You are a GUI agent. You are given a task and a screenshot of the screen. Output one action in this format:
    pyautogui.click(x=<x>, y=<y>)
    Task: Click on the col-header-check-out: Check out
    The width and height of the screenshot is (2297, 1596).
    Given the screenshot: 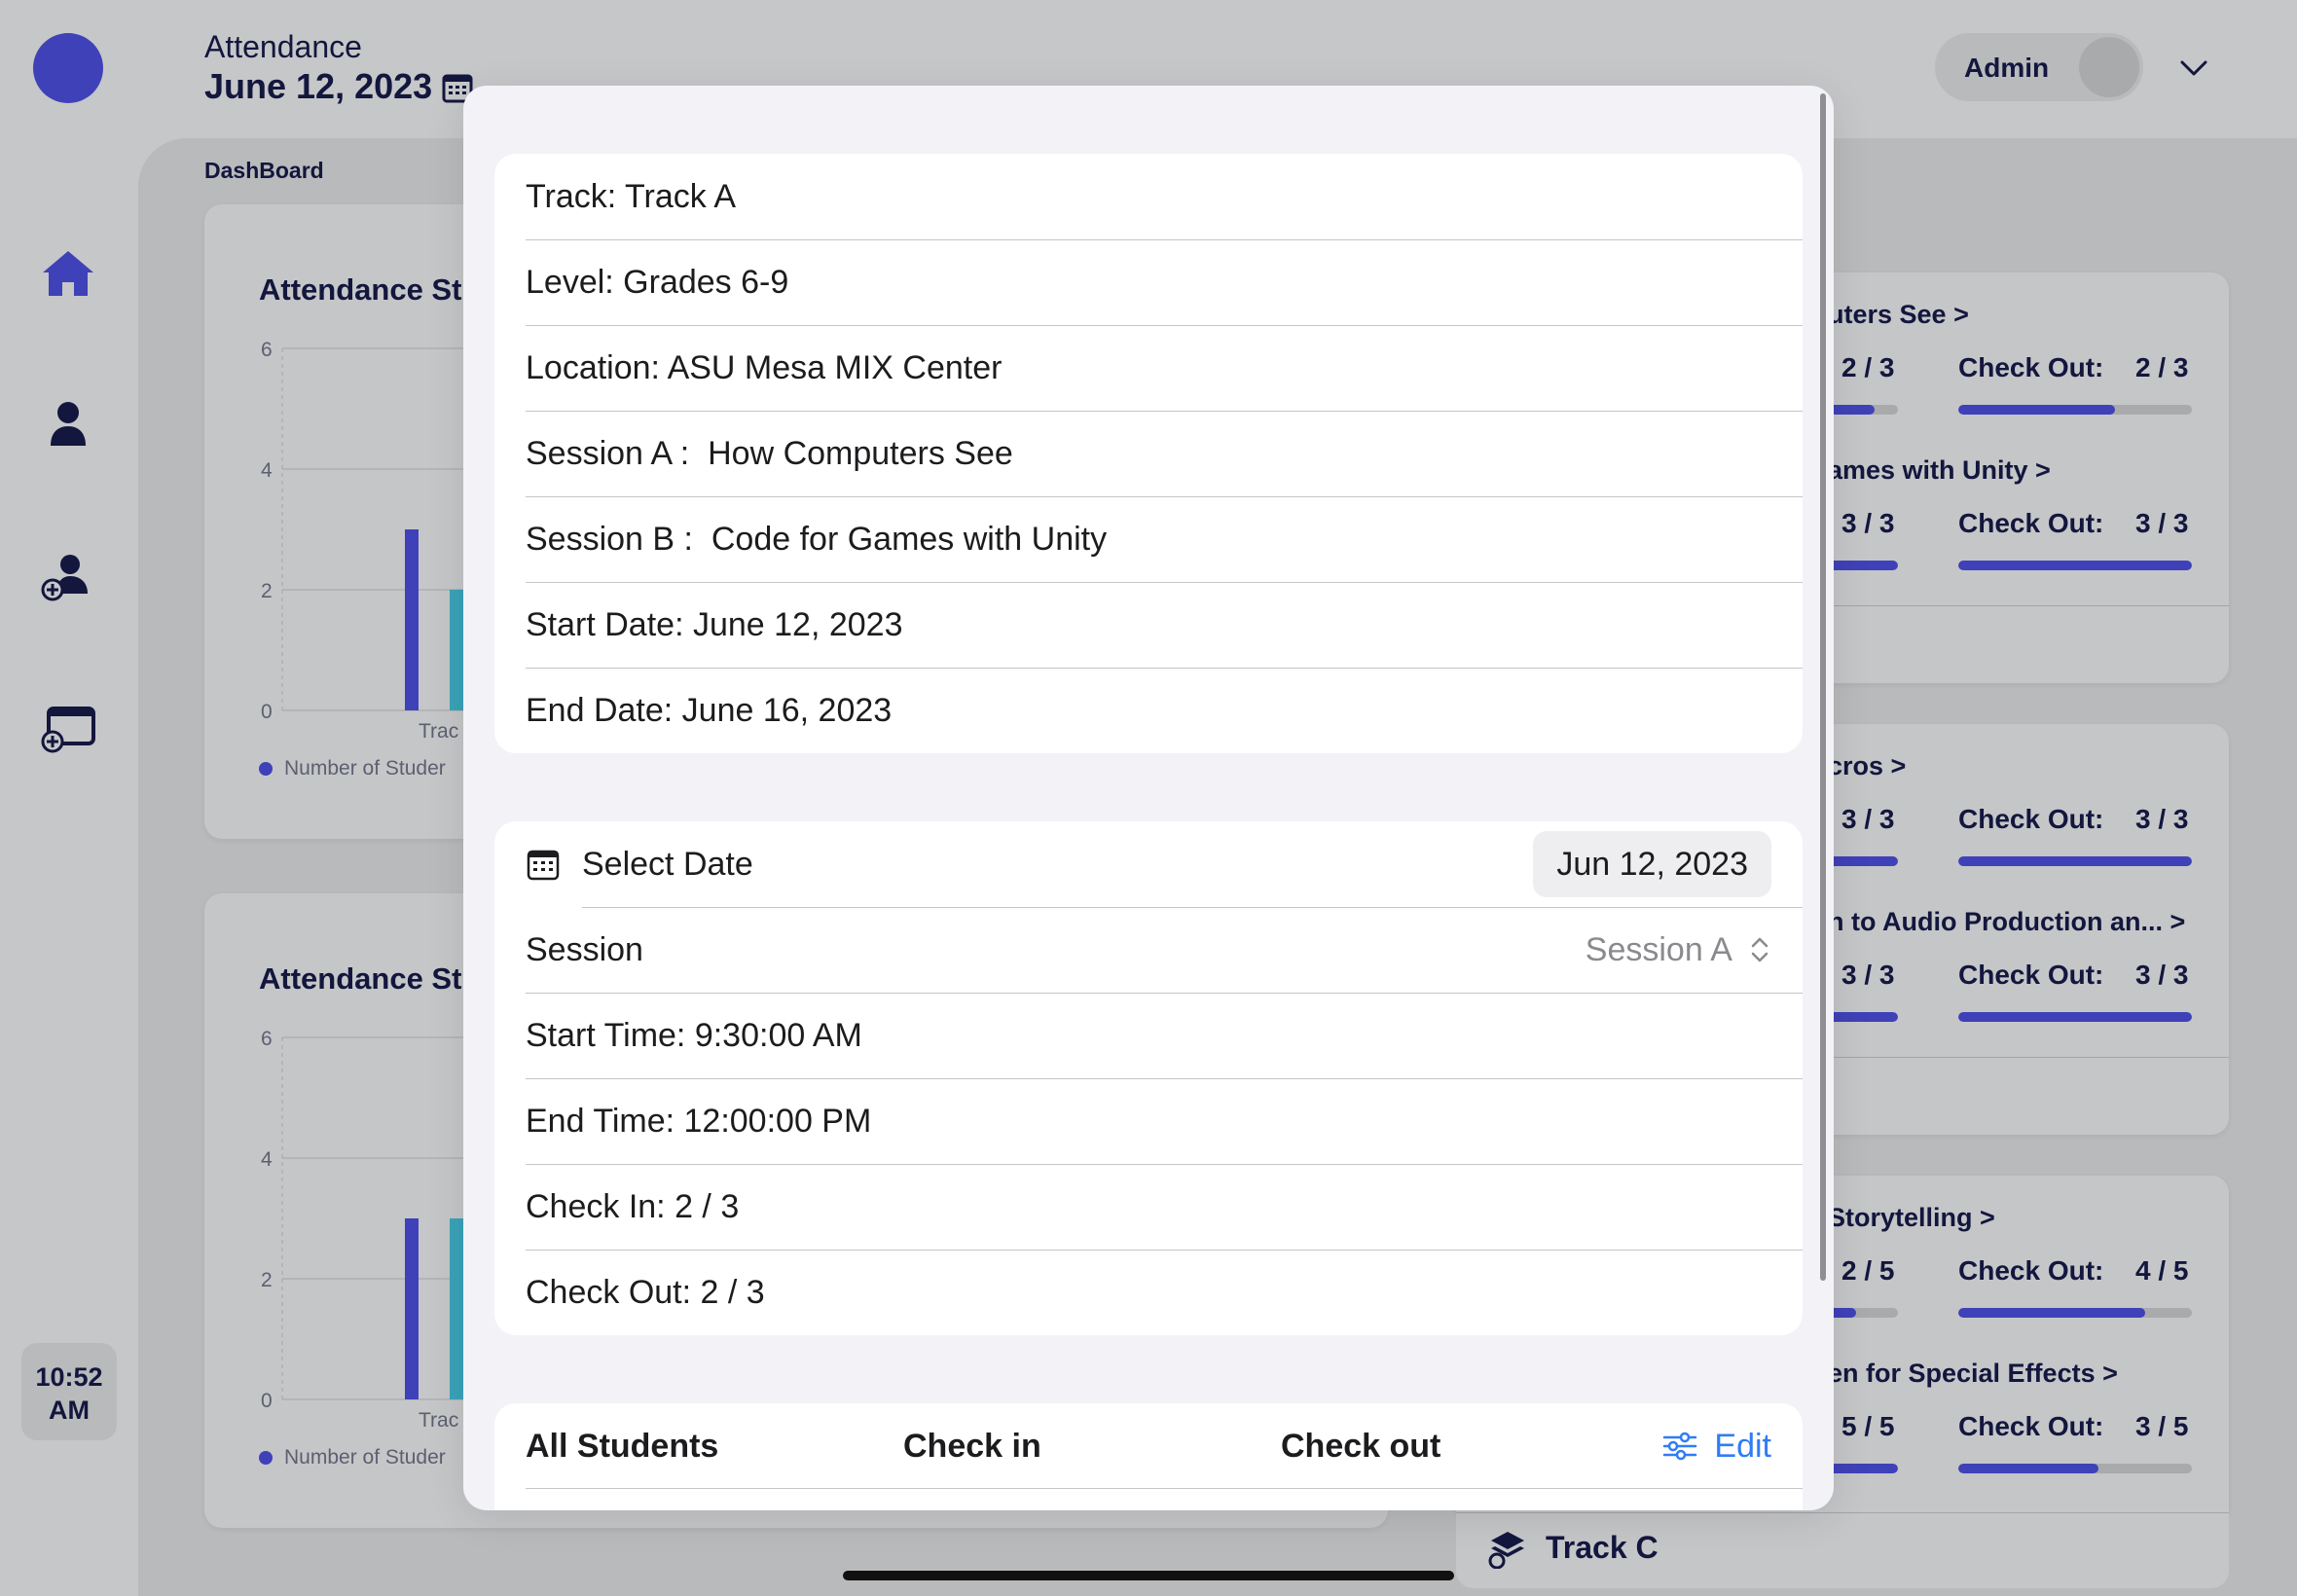 What is the action you would take?
    pyautogui.click(x=1361, y=1446)
    